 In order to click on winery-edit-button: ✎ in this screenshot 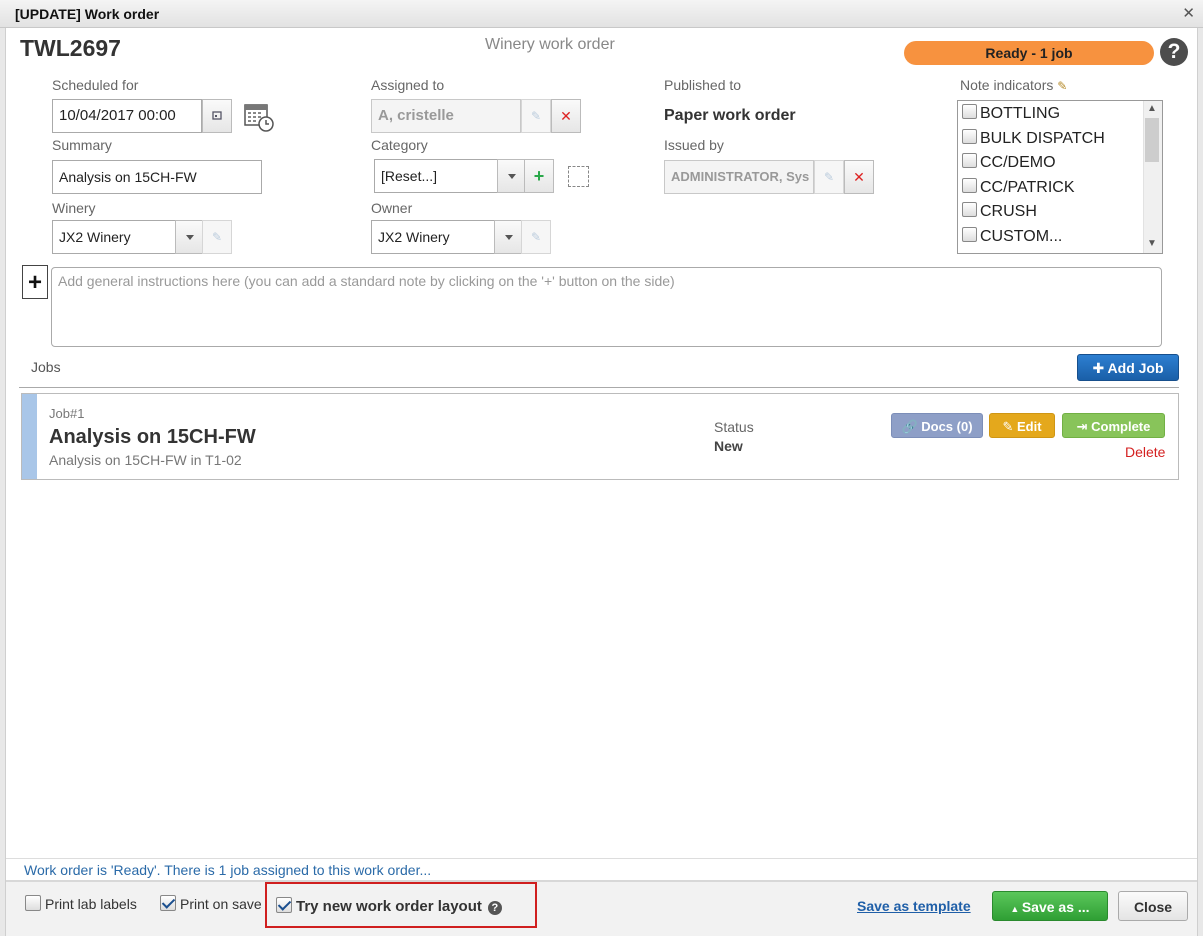, I will do `click(217, 237)`.